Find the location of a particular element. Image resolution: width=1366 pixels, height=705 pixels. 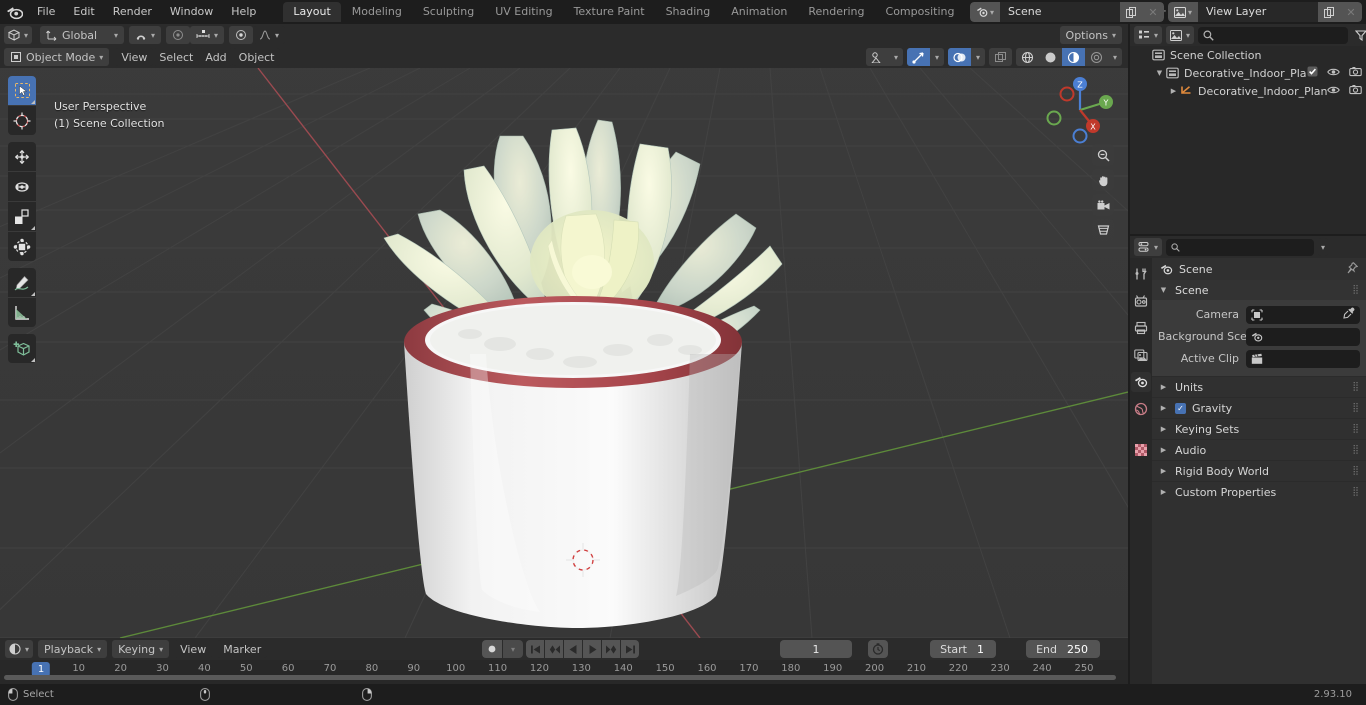

viewport-menu-add: Add is located at coordinates (216, 57).